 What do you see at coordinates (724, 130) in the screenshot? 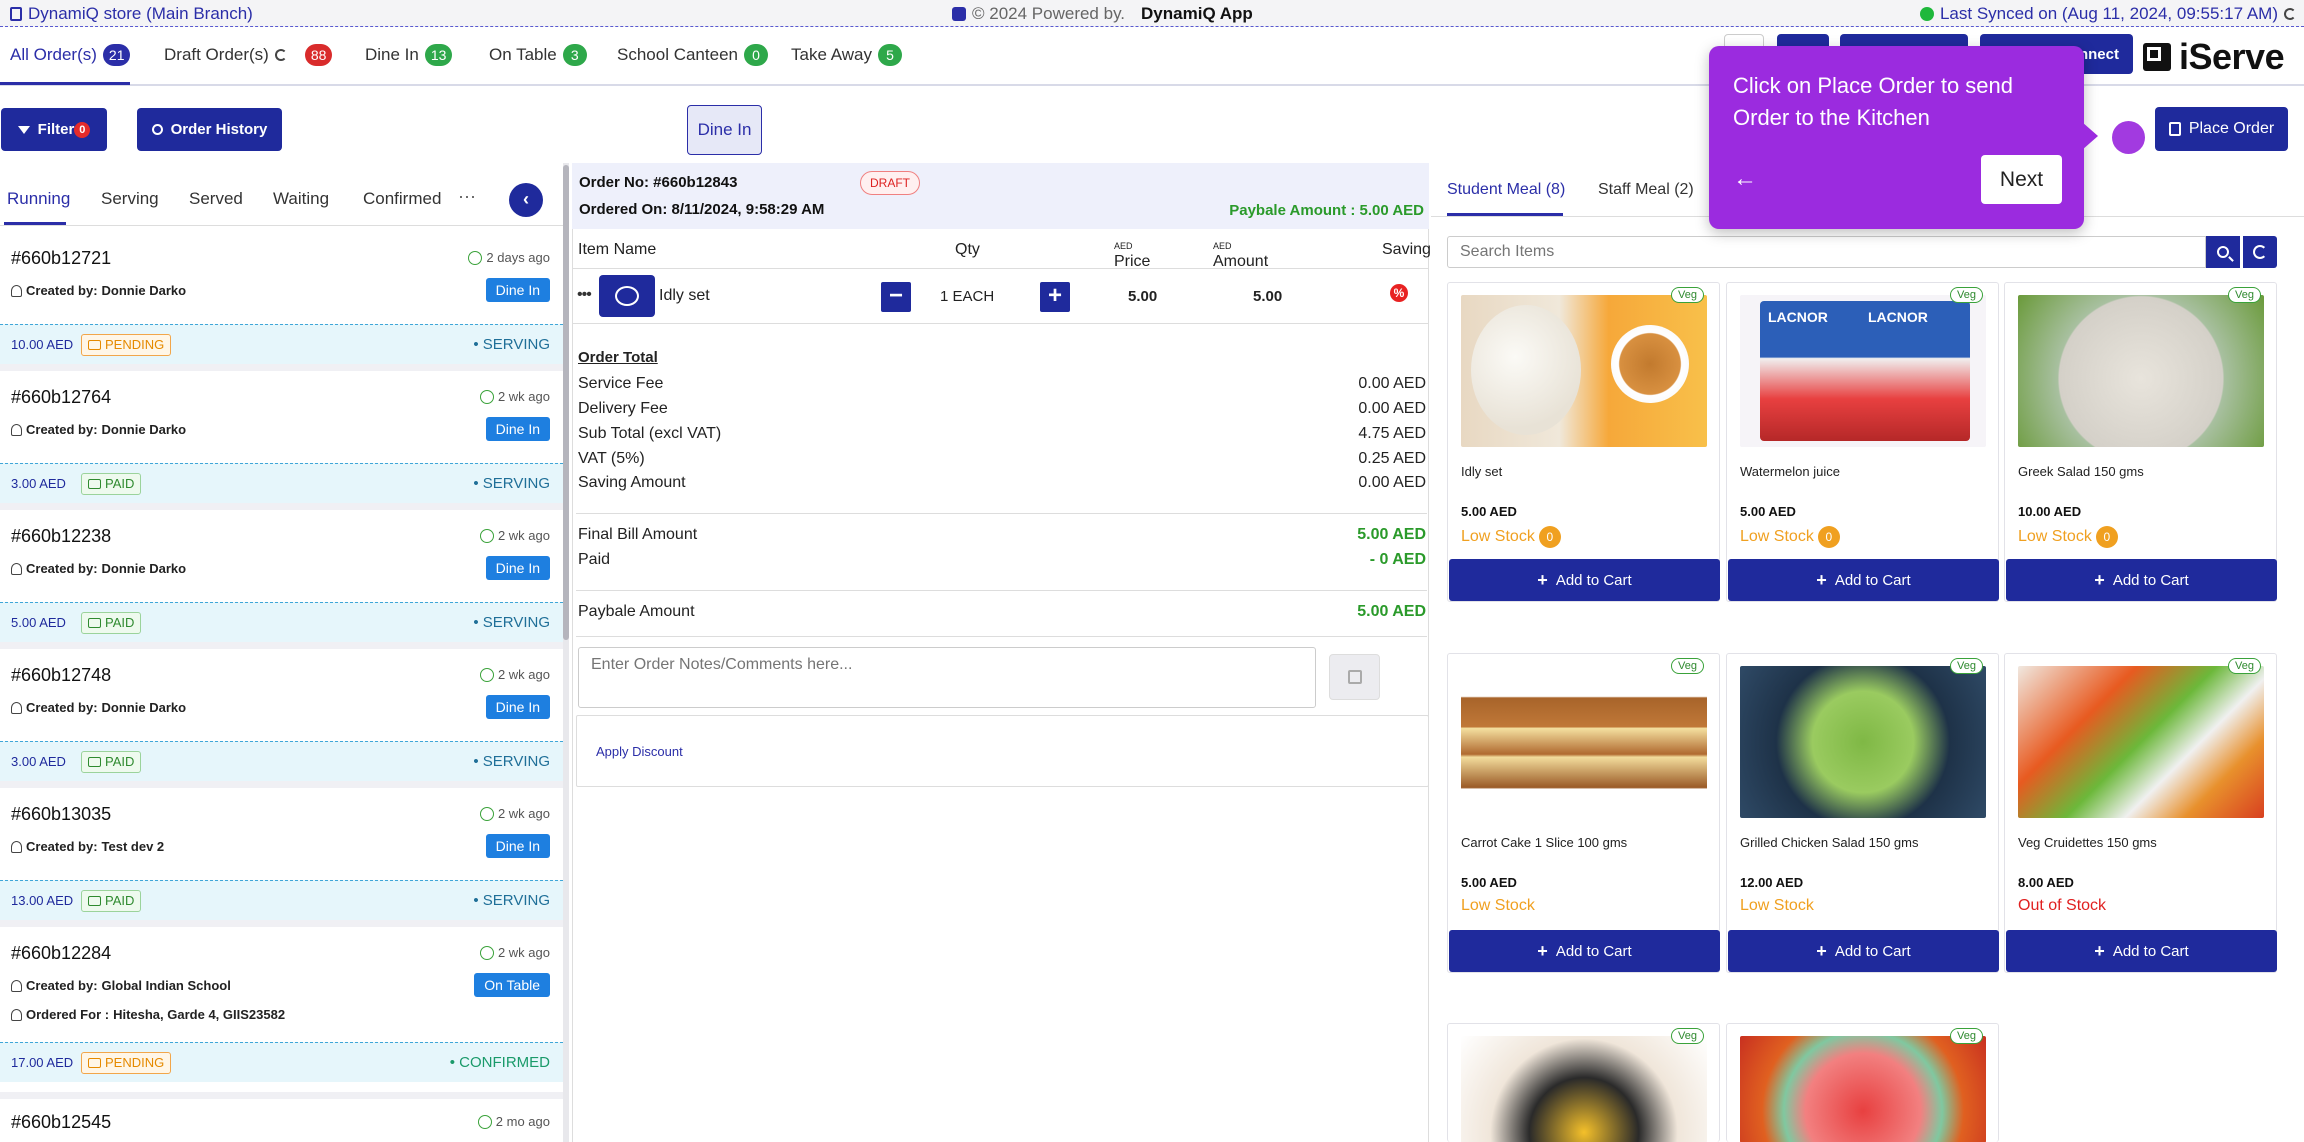
I see `order-type-chip: Dine In` at bounding box center [724, 130].